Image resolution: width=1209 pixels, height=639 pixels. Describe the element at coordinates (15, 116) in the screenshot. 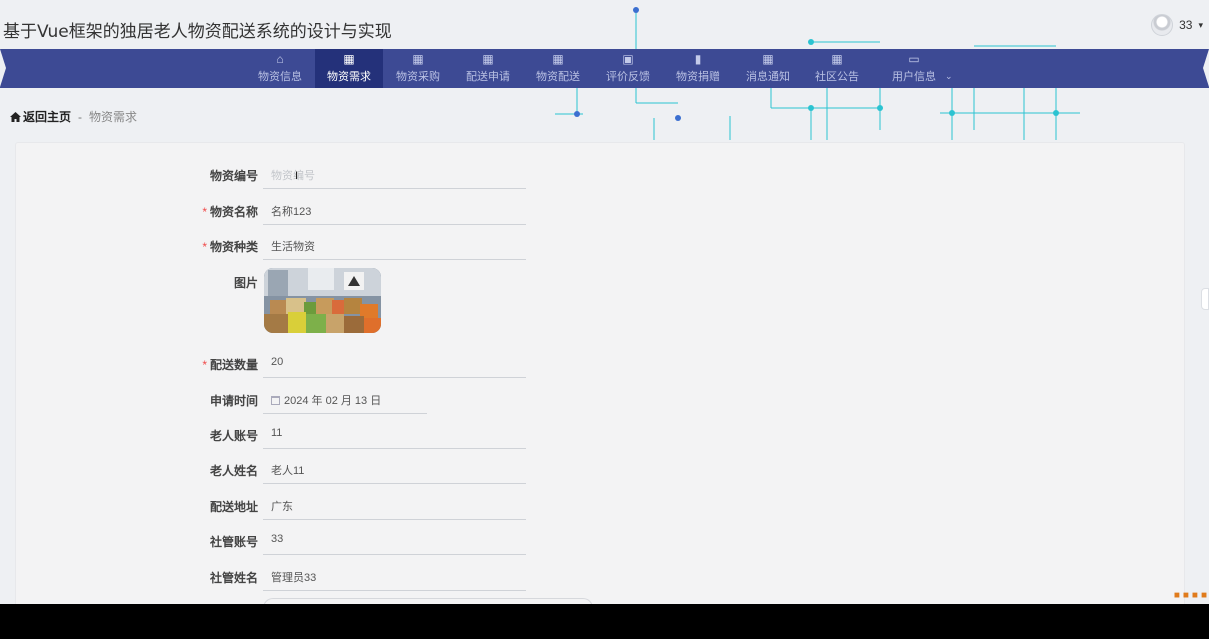

I see `home-icon` at that location.